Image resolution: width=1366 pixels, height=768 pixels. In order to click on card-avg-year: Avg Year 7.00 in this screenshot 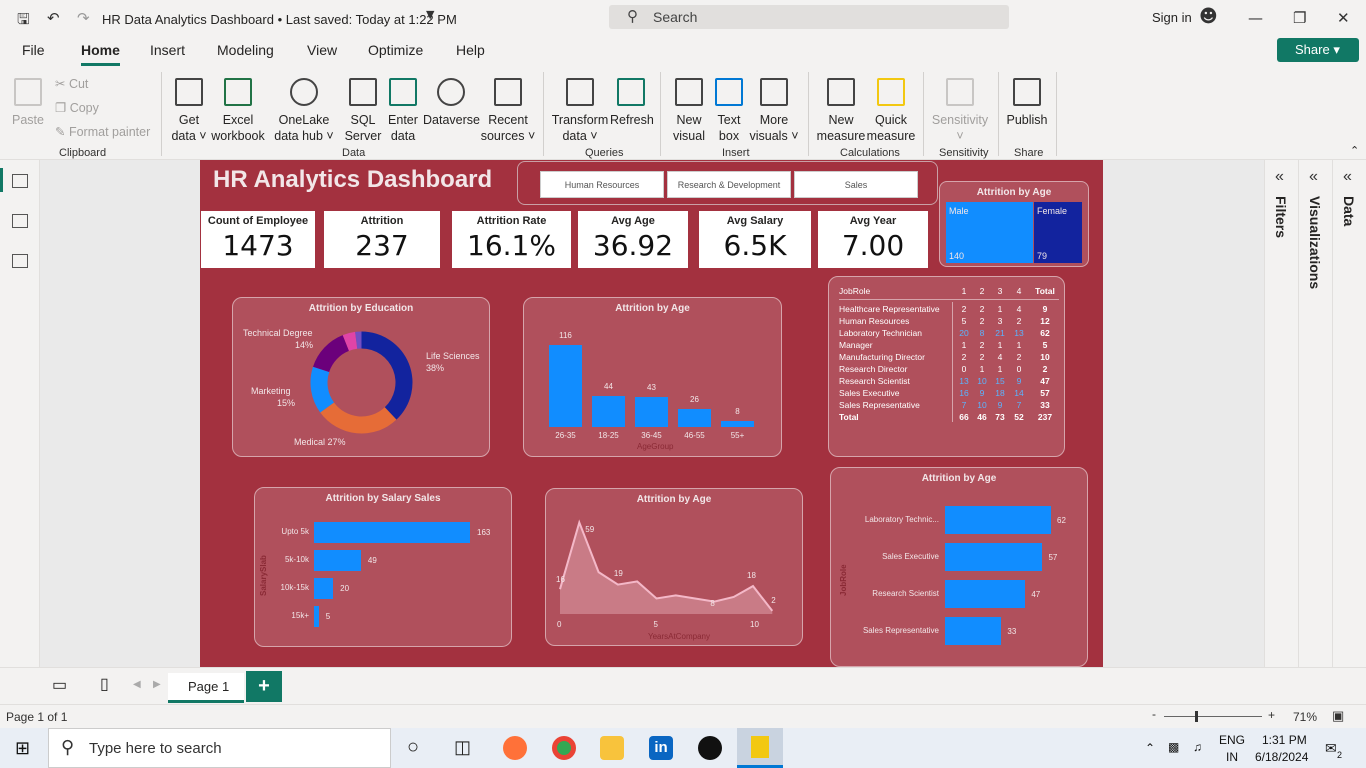, I will do `click(873, 239)`.